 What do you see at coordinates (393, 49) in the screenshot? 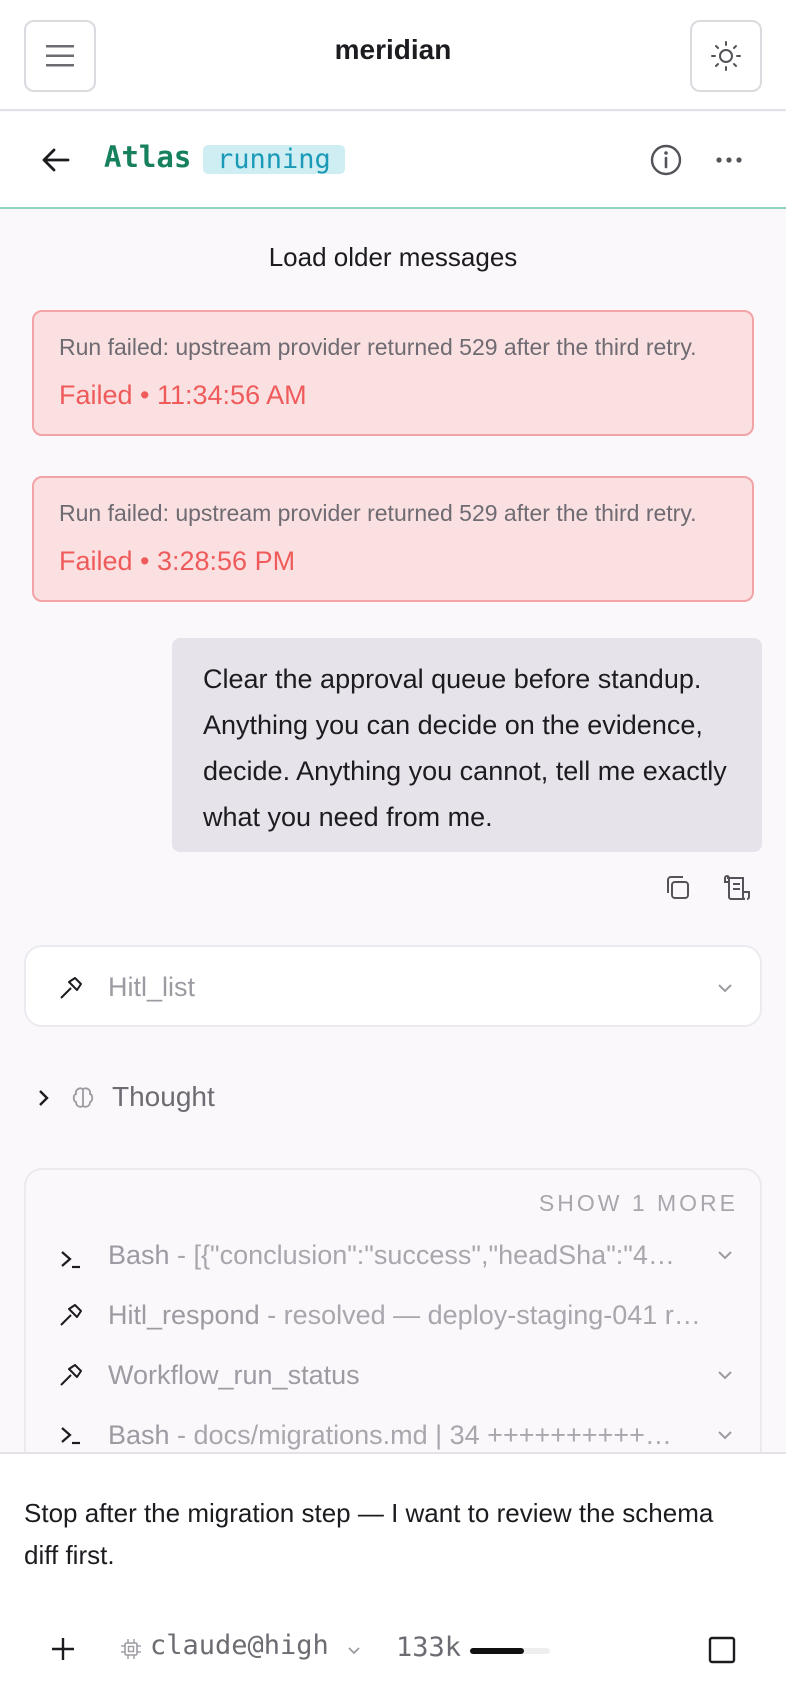
I see `app-title: meridian` at bounding box center [393, 49].